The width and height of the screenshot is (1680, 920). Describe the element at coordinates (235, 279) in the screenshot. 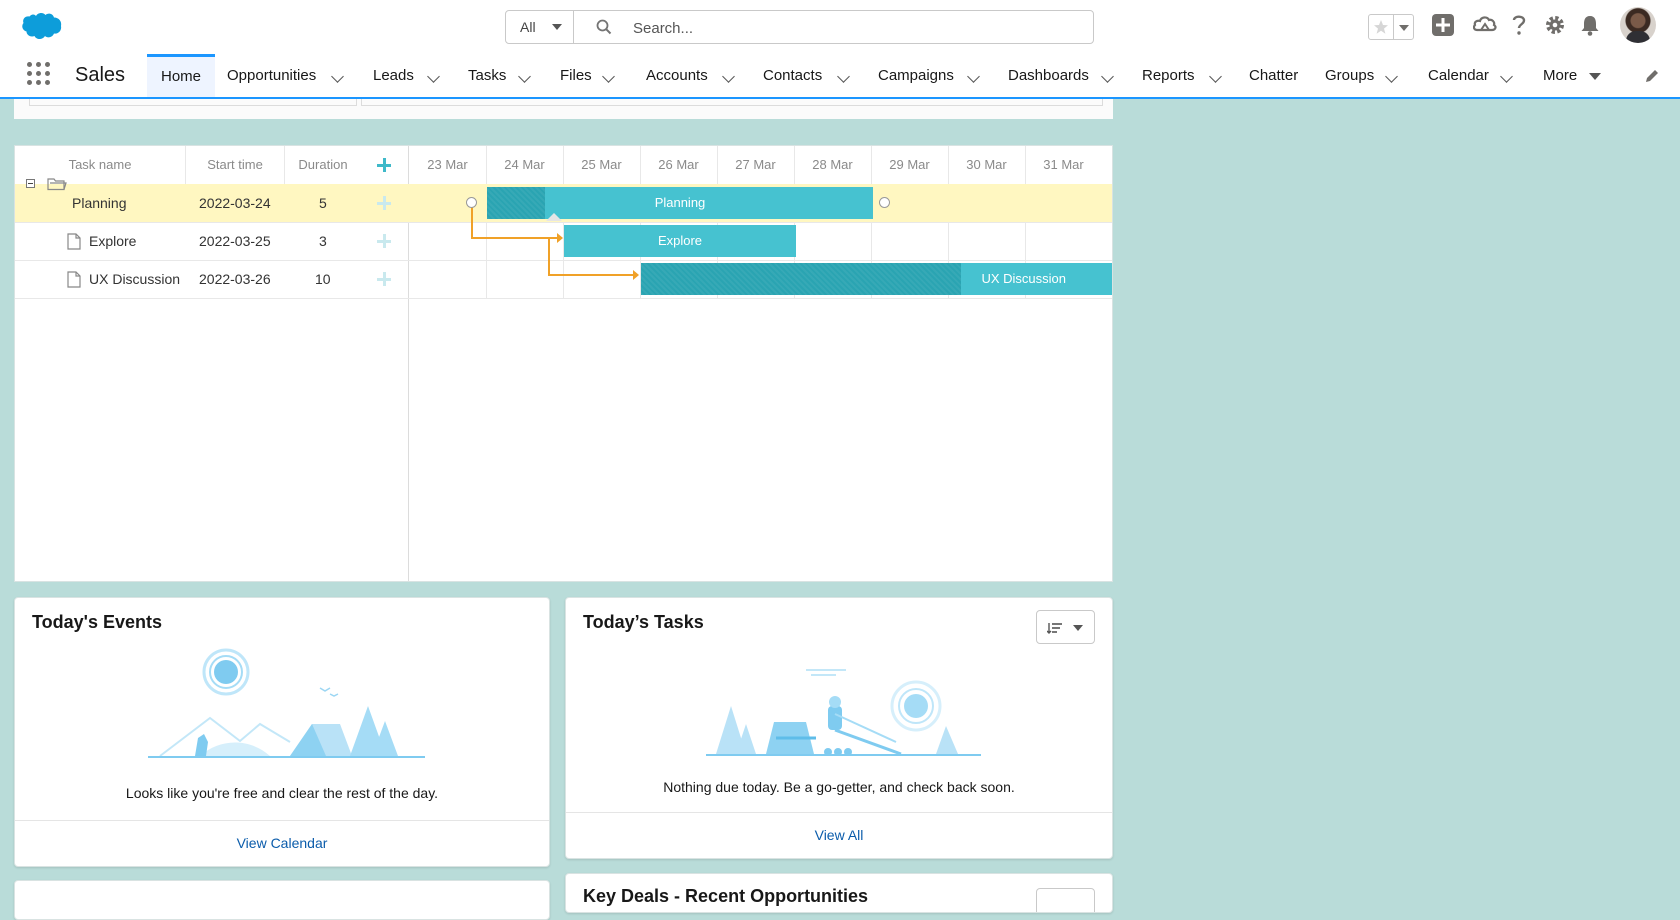

I see `task-start: 2022-03-26` at that location.